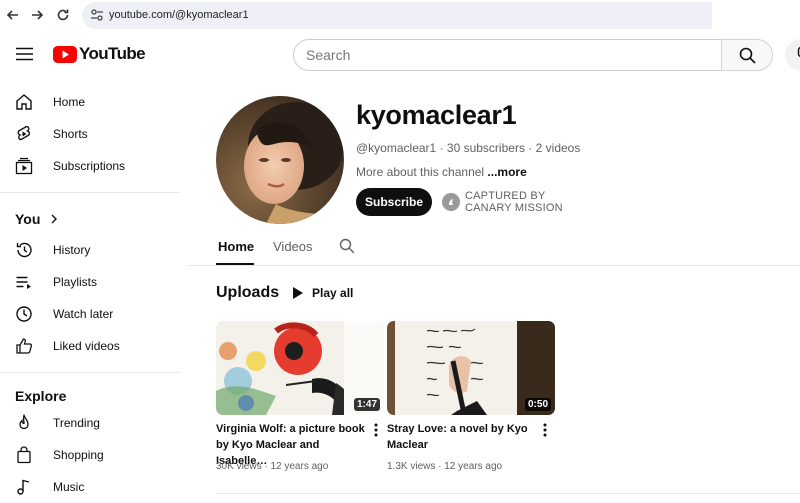 This screenshot has width=800, height=503. Describe the element at coordinates (24, 102) in the screenshot. I see `home-icon` at that location.